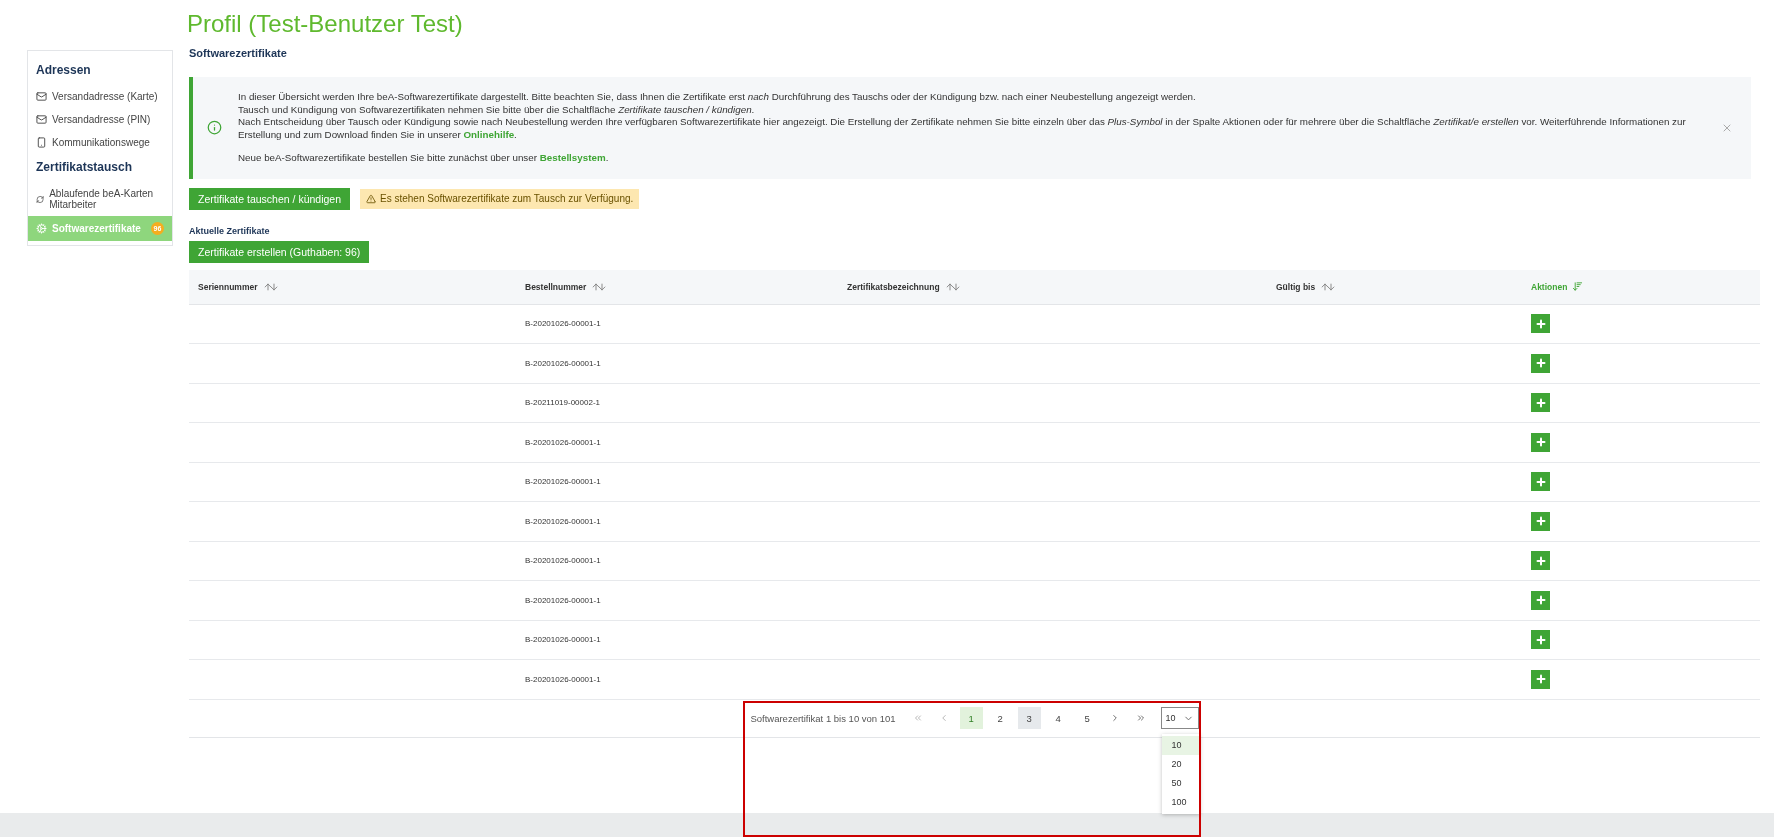 The image size is (1774, 837). I want to click on sidebar-item: Ablaufende beA-Karten Mitarbeiter, so click(100, 199).